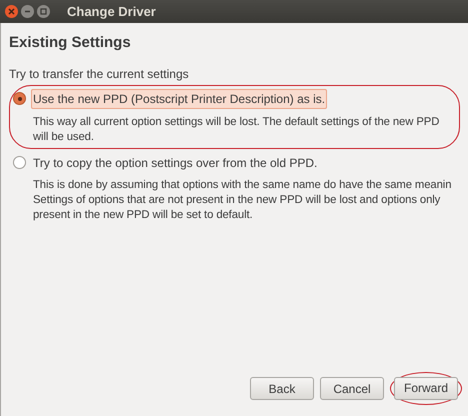 Image resolution: width=468 pixels, height=416 pixels. Describe the element at coordinates (99, 74) in the screenshot. I see `intro-text: Try to transfer the current settings` at that location.